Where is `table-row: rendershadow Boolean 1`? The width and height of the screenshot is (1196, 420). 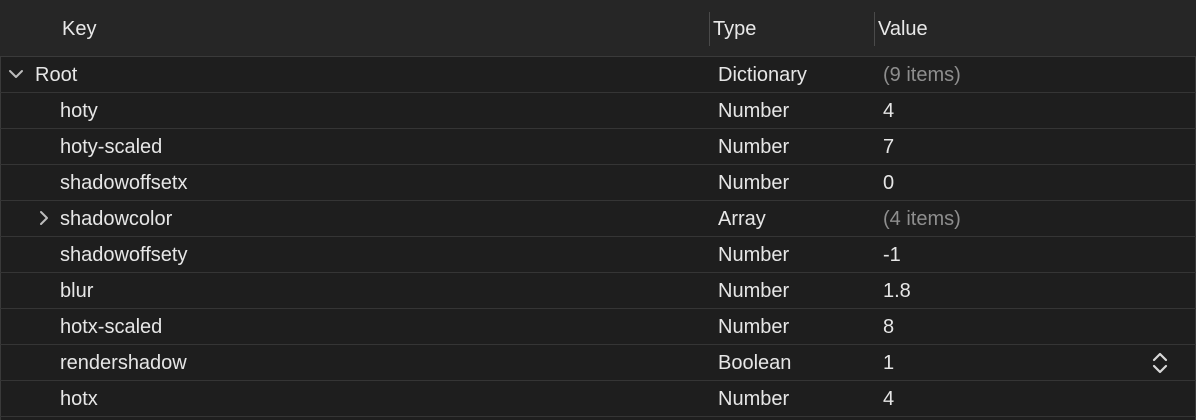
table-row: rendershadow Boolean 1 is located at coordinates (598, 363).